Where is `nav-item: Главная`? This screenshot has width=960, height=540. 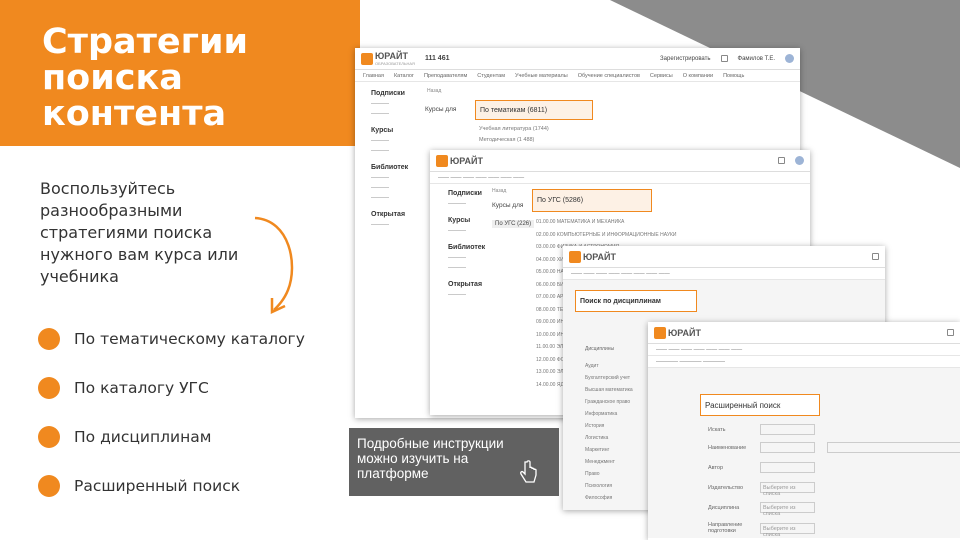 nav-item: Главная is located at coordinates (373, 76).